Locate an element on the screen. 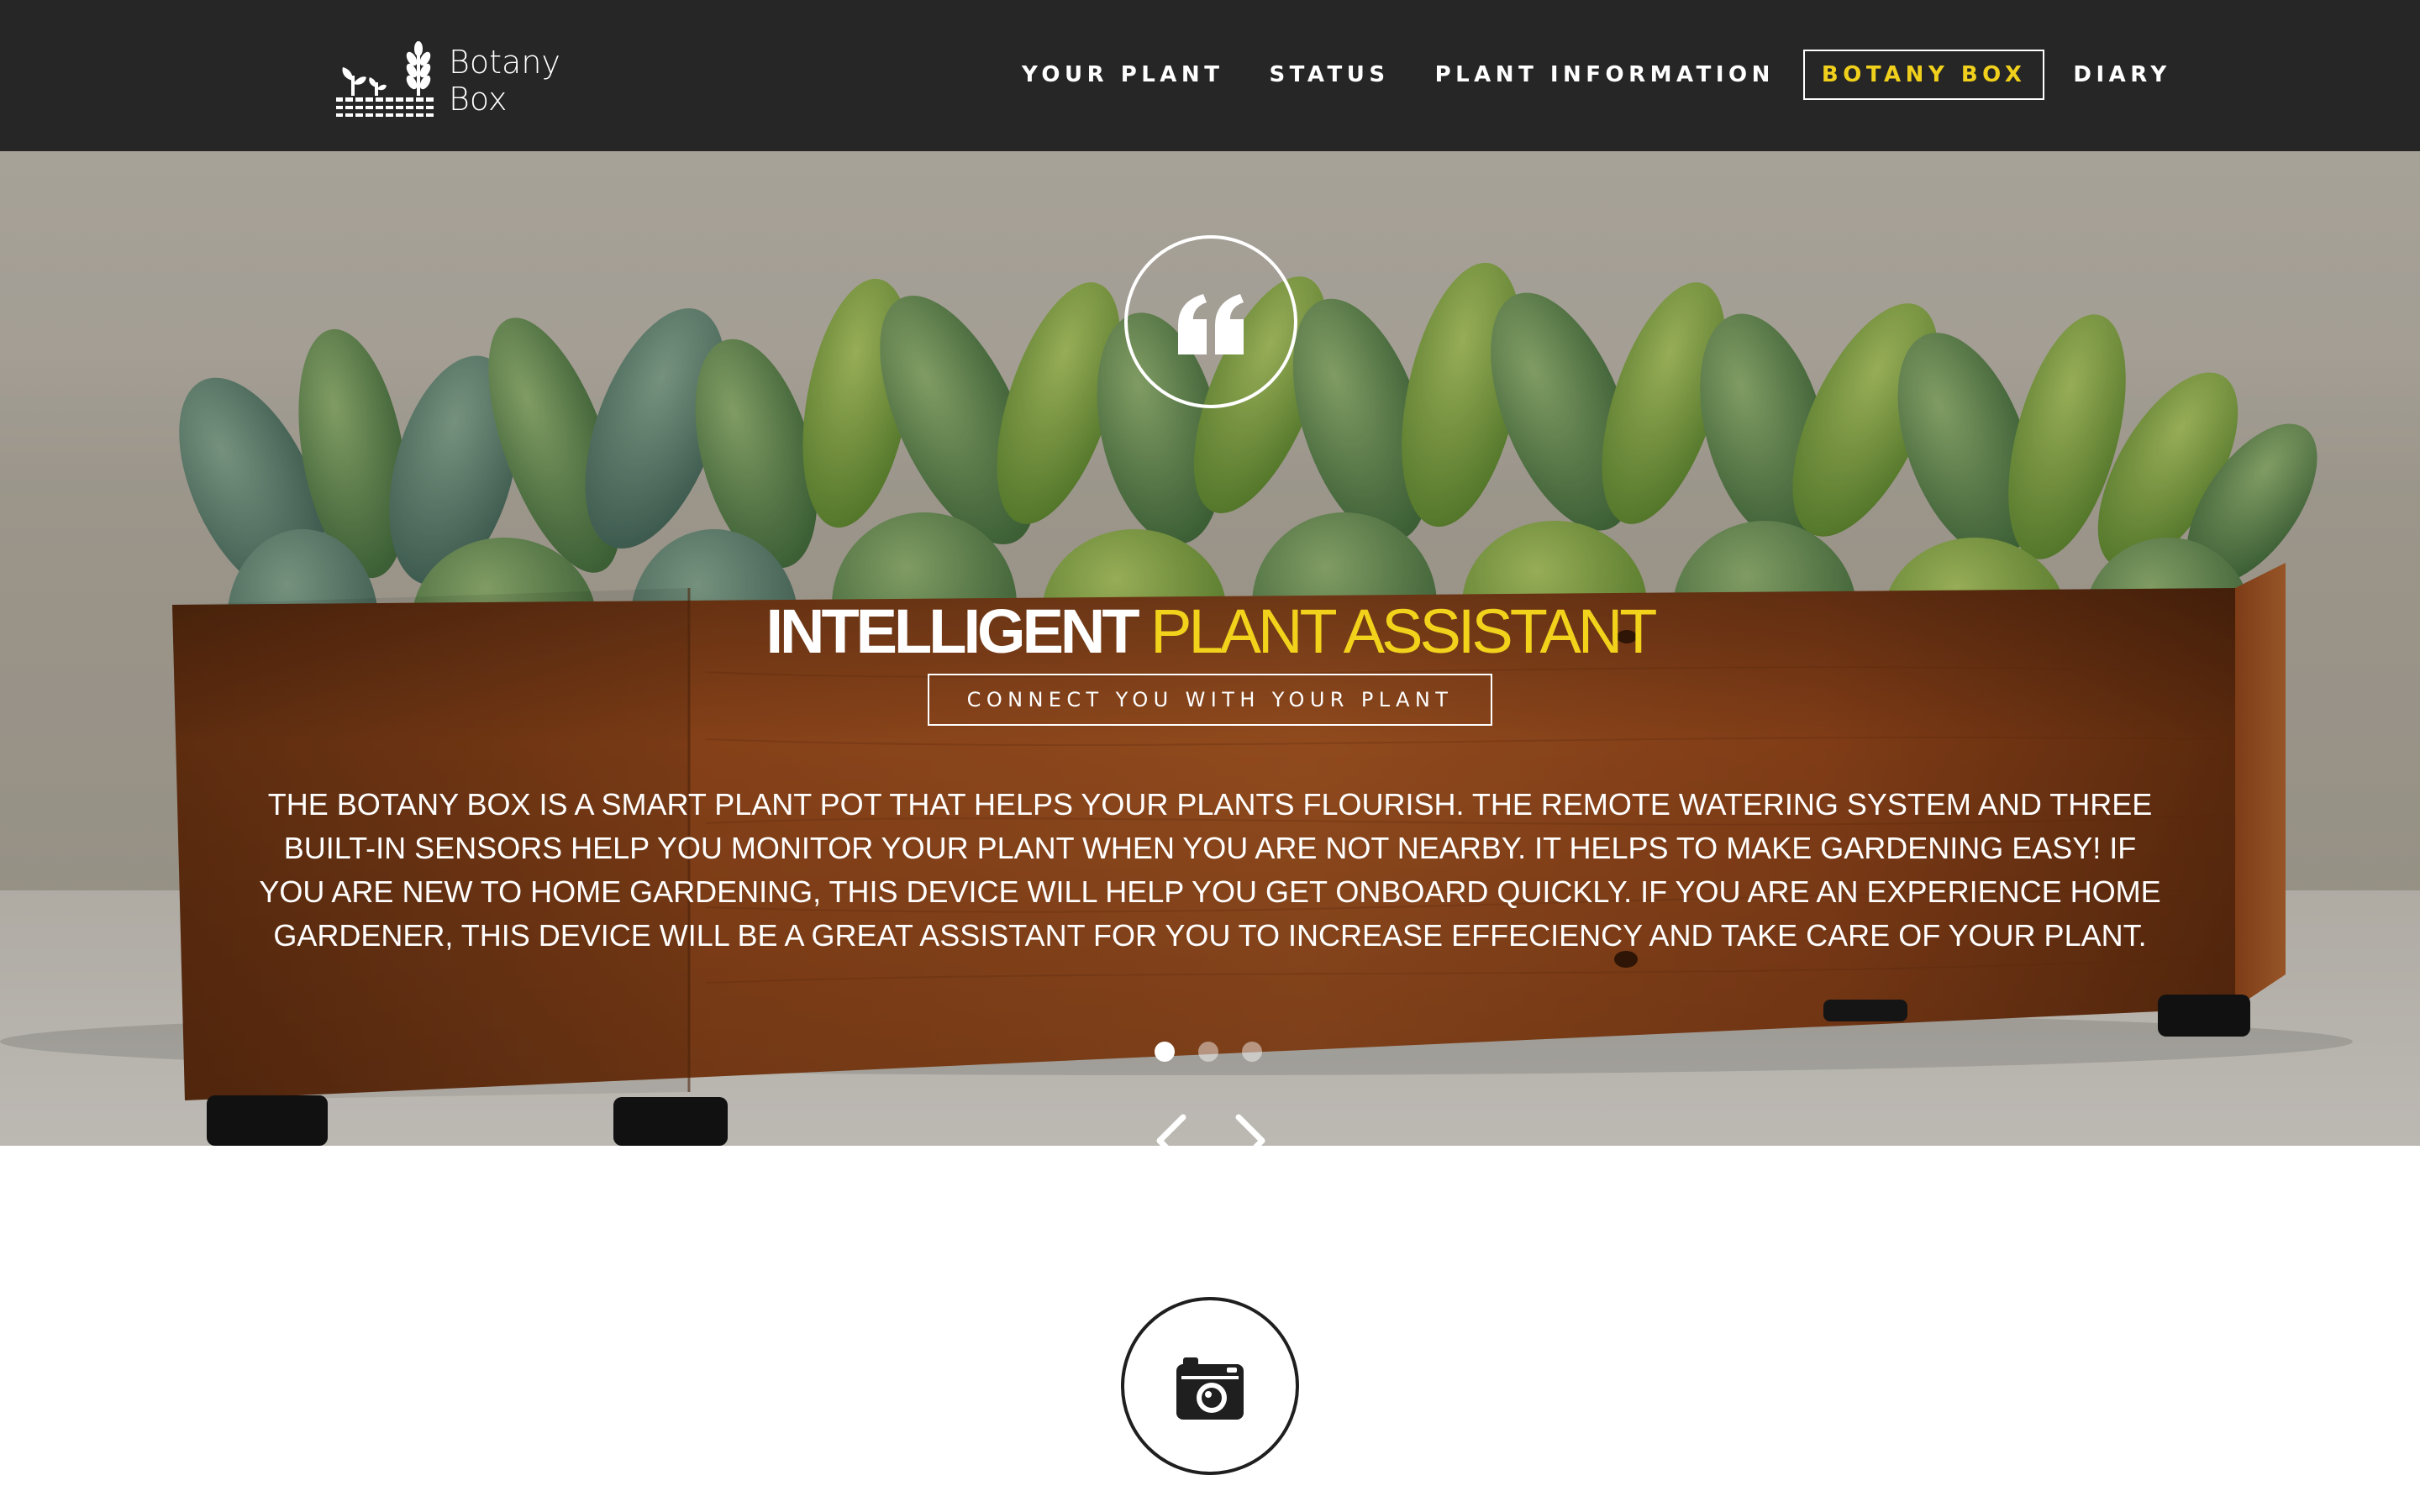 The image size is (2420, 1512). hero-title: INTELLIGENT PLANT ASSISTANT is located at coordinates (1210, 631).